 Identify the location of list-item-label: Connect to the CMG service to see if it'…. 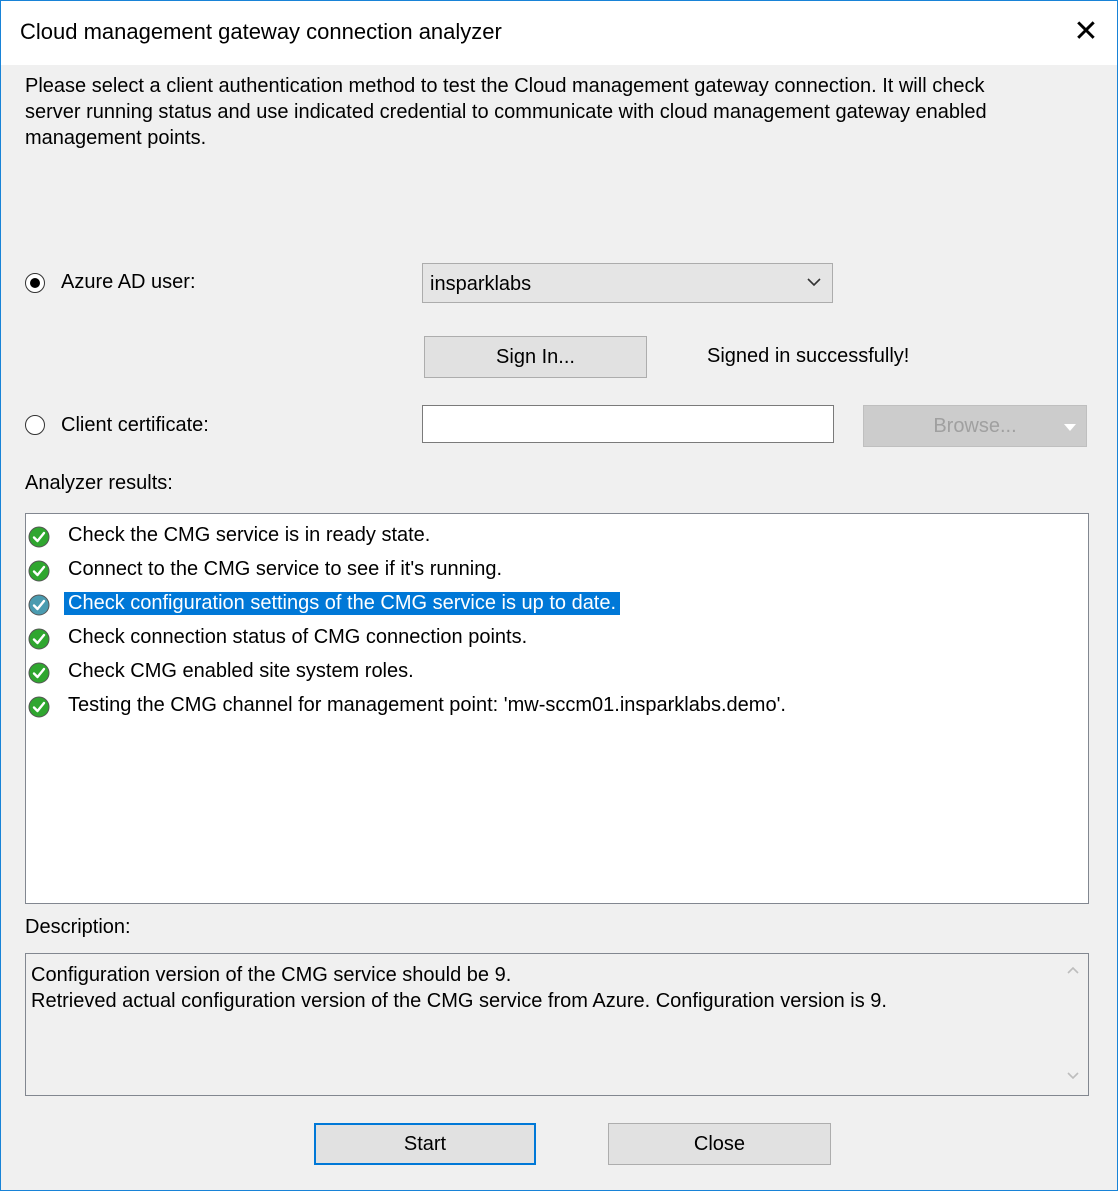
(285, 569).